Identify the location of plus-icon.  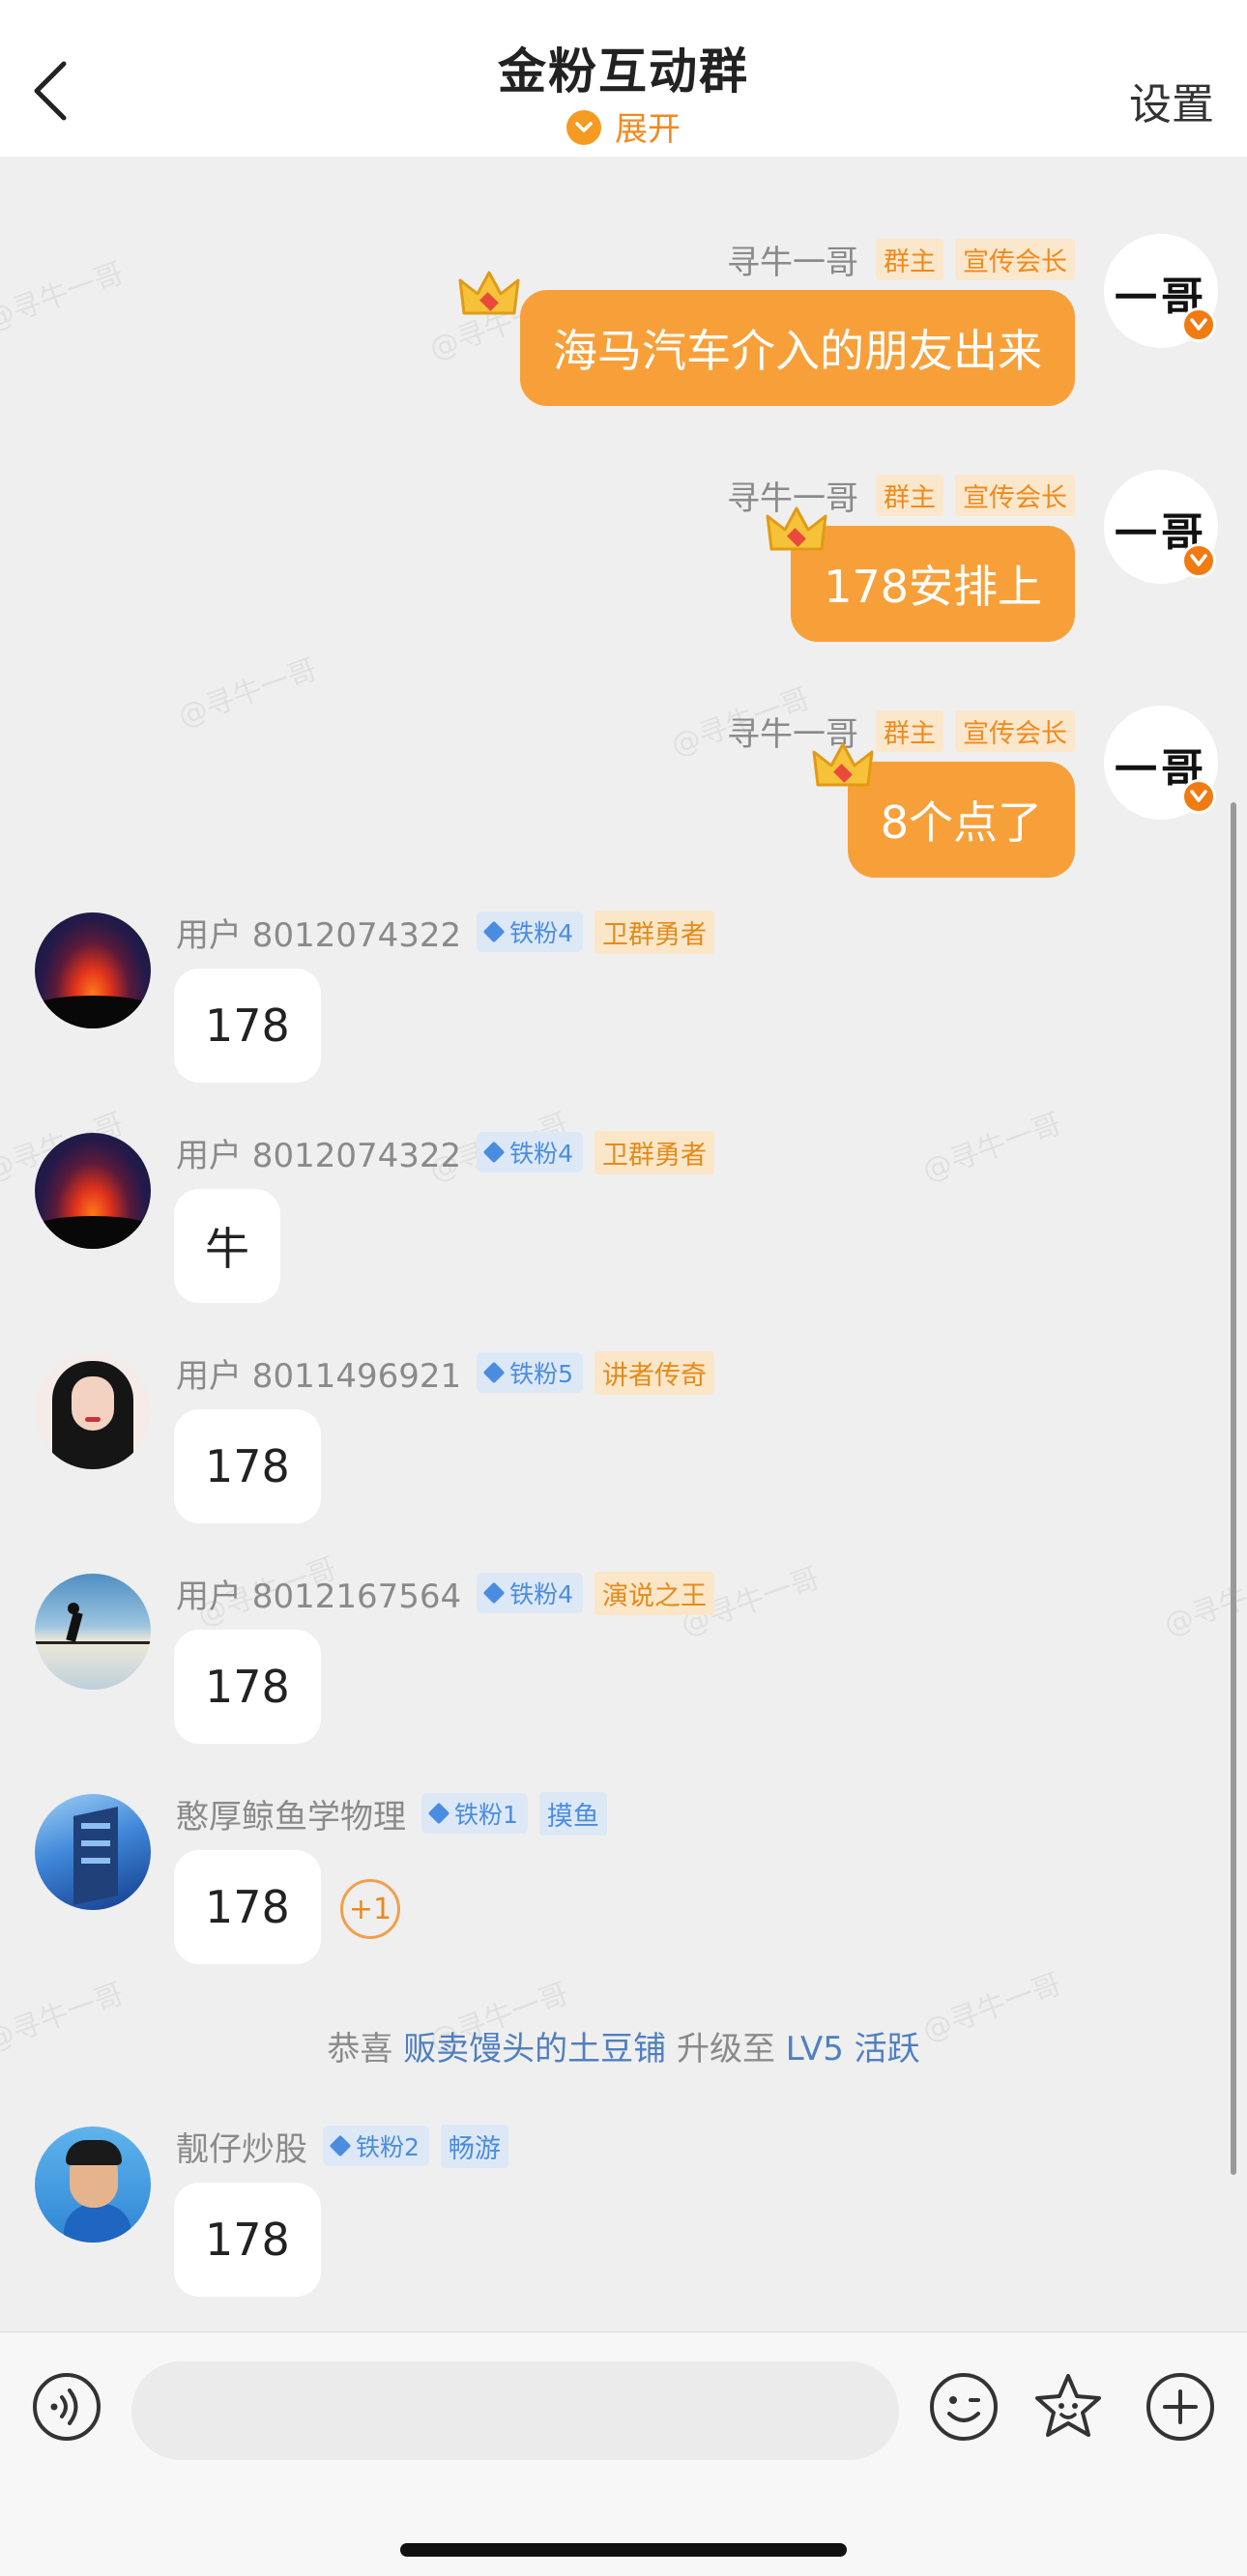
(1180, 2407).